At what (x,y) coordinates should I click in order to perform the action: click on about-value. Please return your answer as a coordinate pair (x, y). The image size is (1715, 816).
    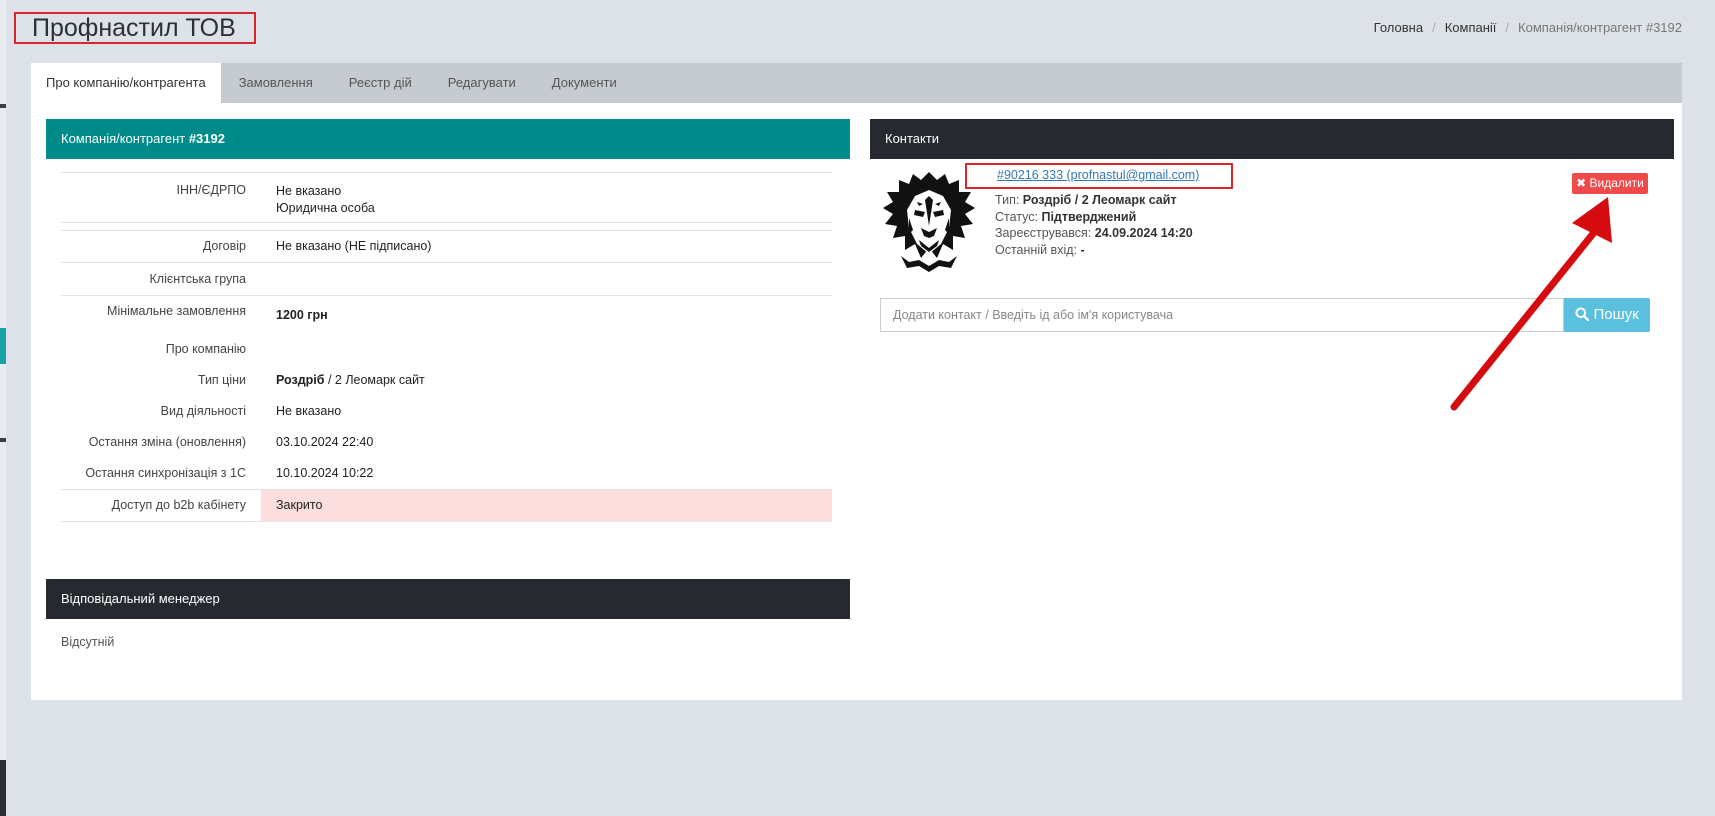
    Looking at the image, I should click on (546, 349).